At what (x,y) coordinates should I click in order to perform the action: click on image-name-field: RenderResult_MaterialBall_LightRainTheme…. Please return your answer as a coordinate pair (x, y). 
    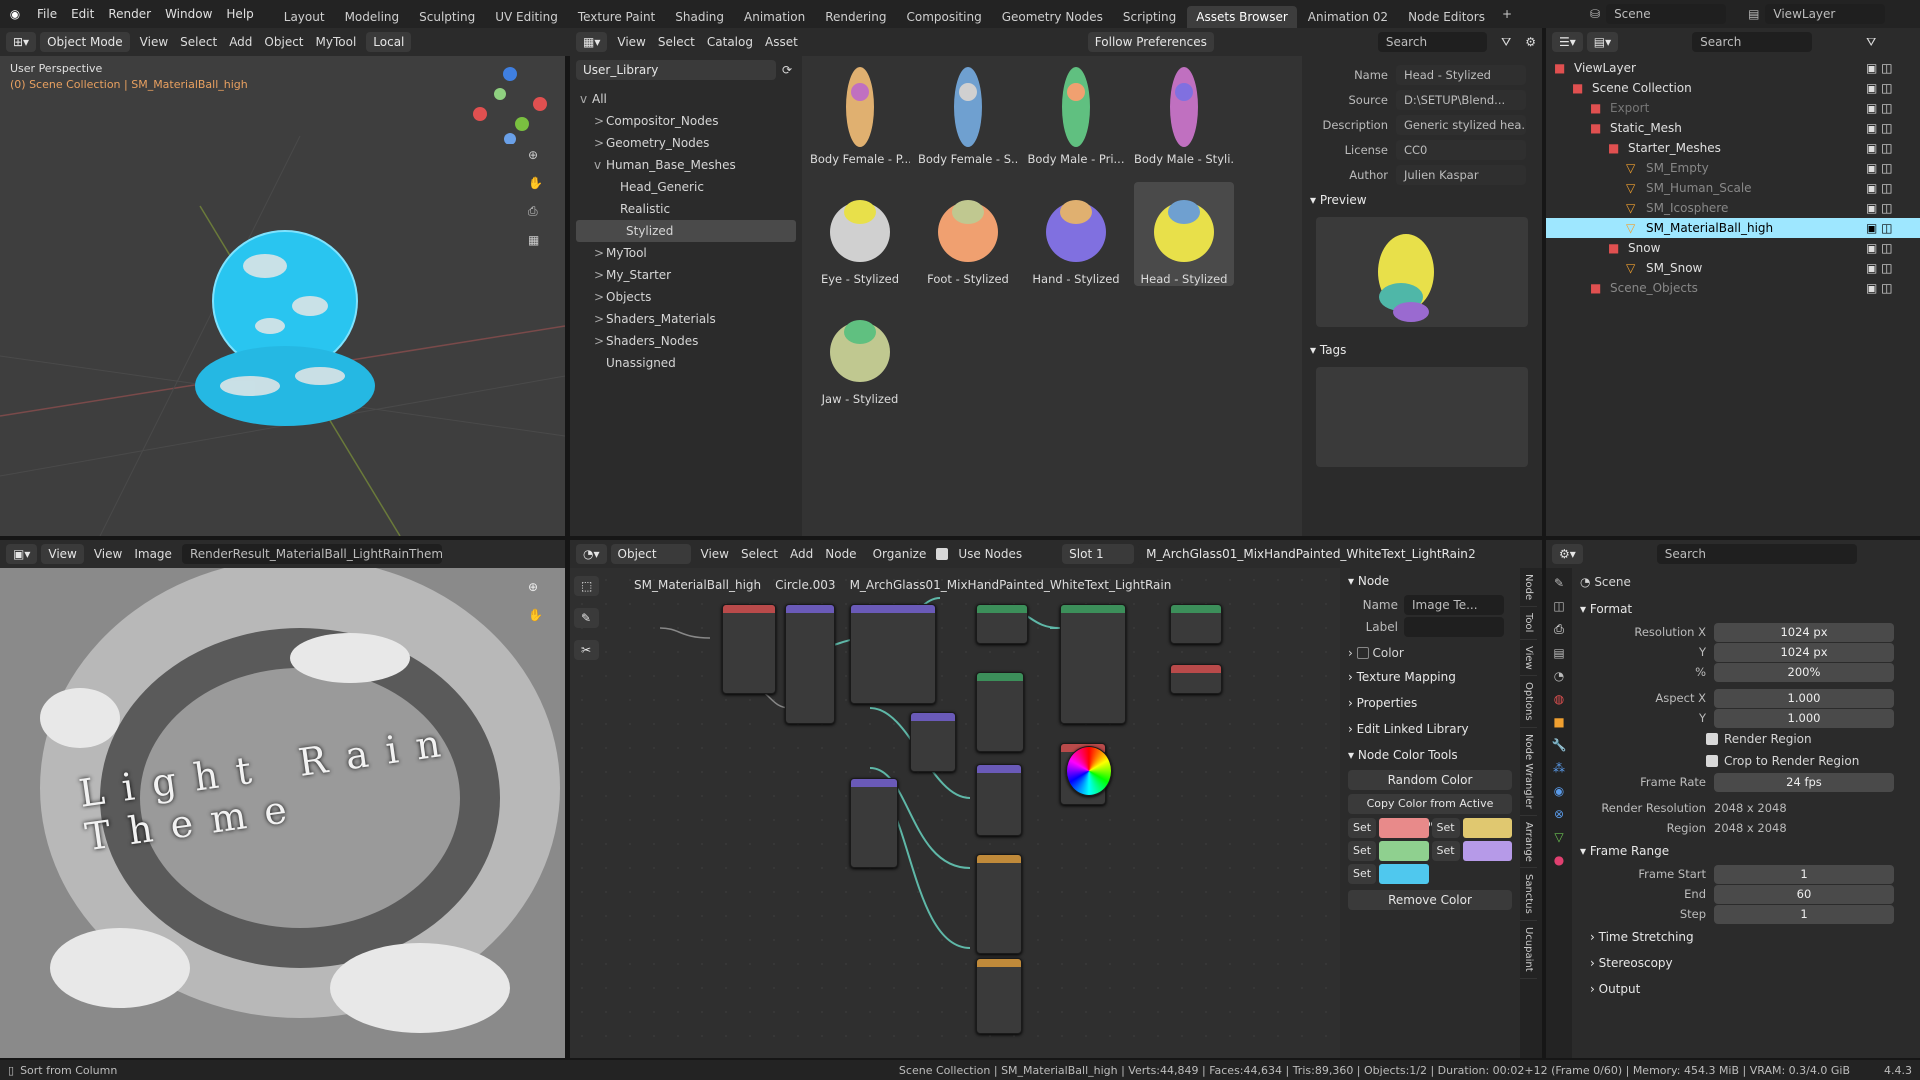
    Looking at the image, I should click on (311, 554).